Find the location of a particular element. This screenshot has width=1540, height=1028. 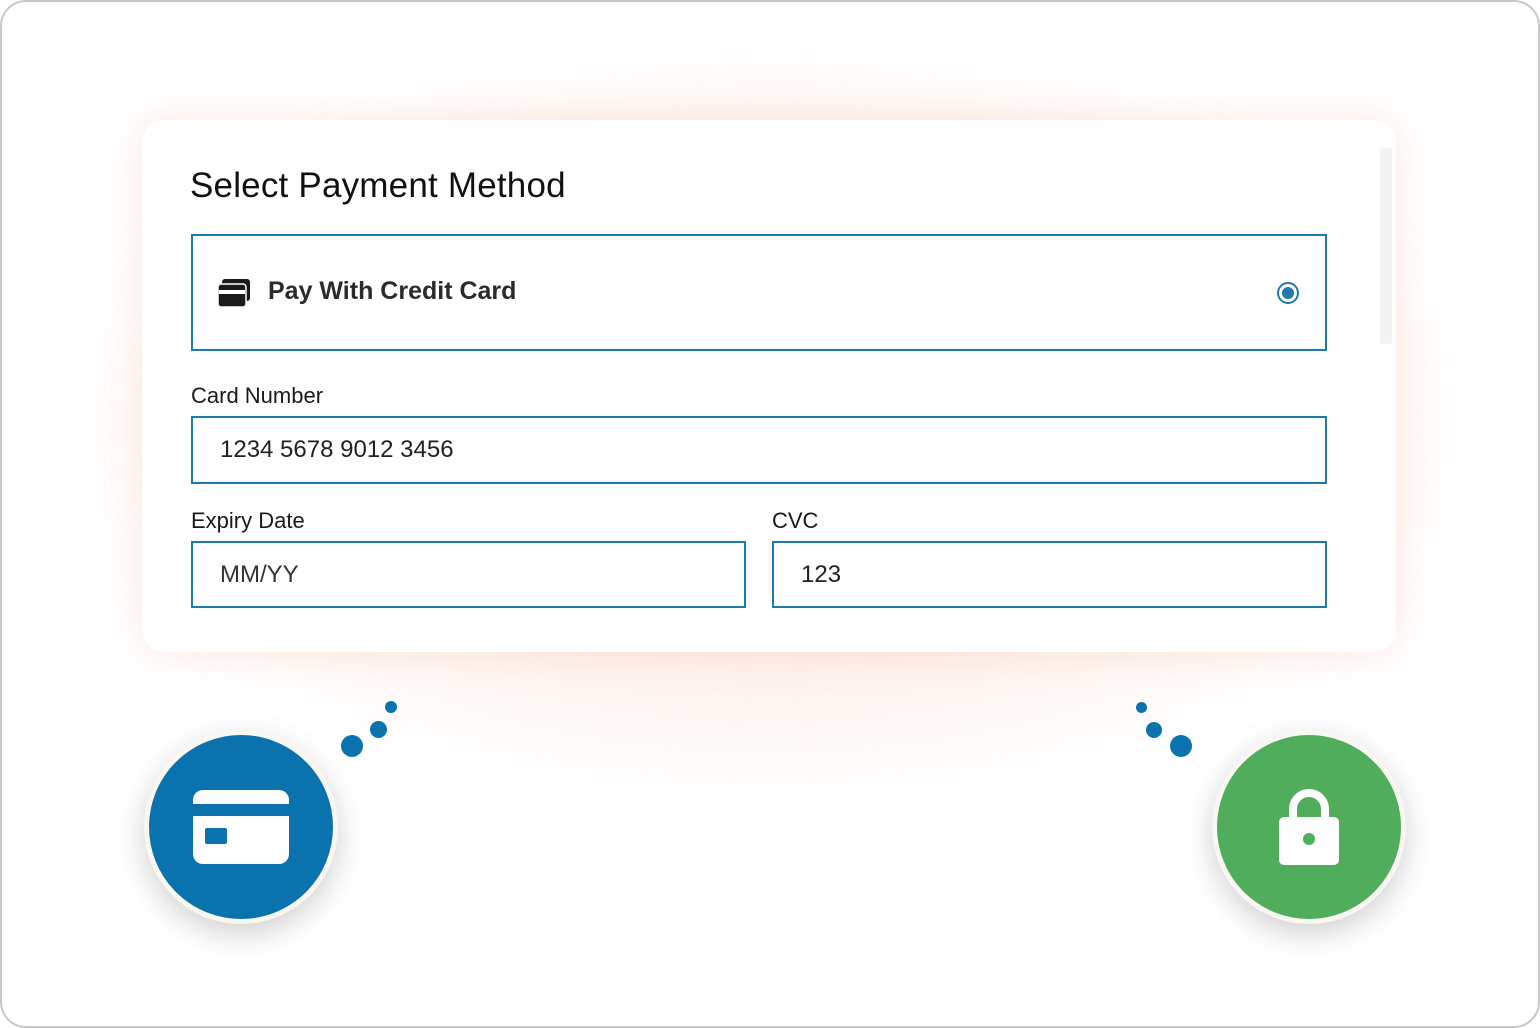

cvc-input is located at coordinates (1049, 574).